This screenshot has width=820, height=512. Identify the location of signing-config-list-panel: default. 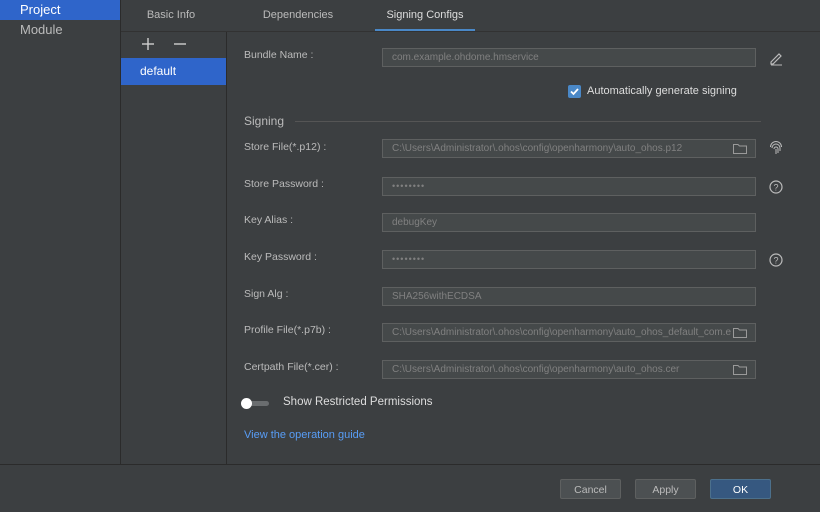
(174, 248).